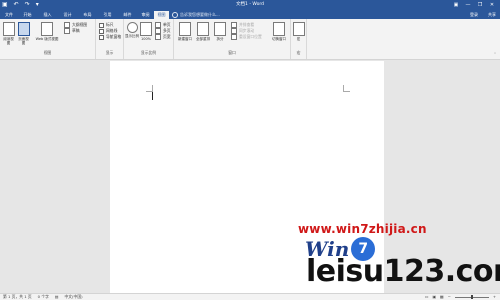  What do you see at coordinates (494, 297) in the screenshot?
I see `zoom-in-icon: +` at bounding box center [494, 297].